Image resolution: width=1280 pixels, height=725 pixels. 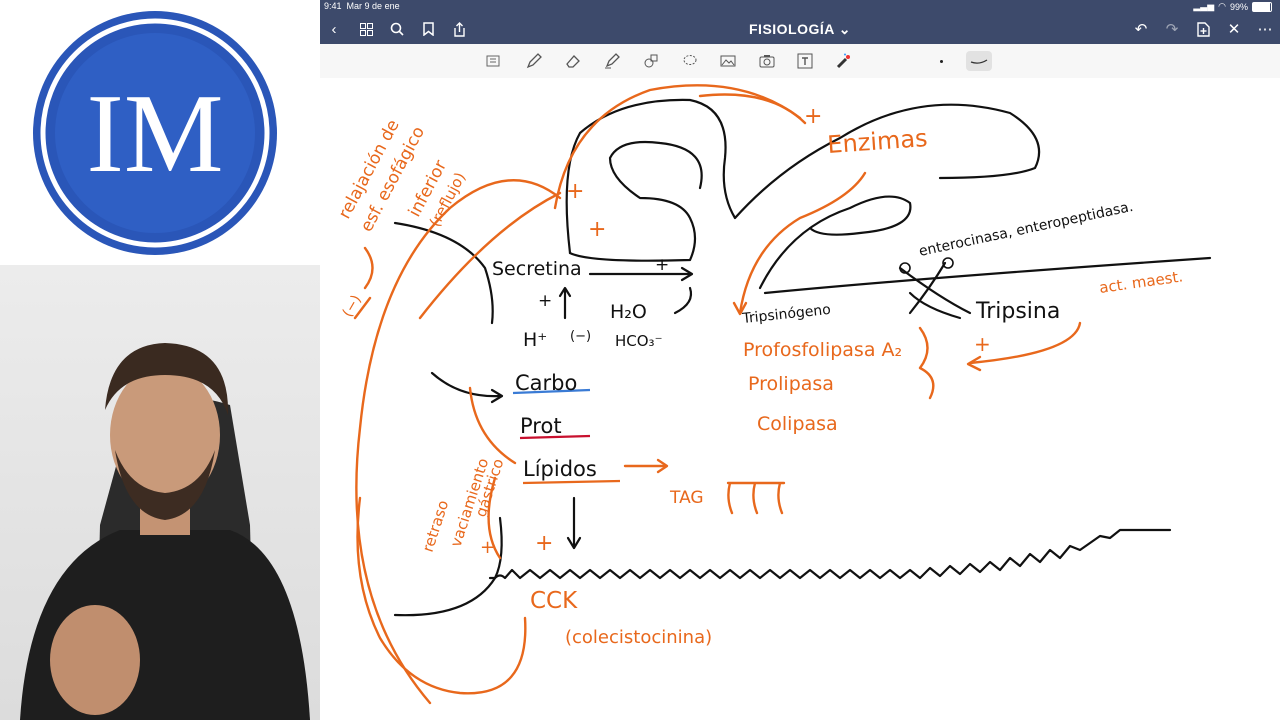 What do you see at coordinates (373, 6) in the screenshot?
I see `status-date: Mar 9 de ene` at bounding box center [373, 6].